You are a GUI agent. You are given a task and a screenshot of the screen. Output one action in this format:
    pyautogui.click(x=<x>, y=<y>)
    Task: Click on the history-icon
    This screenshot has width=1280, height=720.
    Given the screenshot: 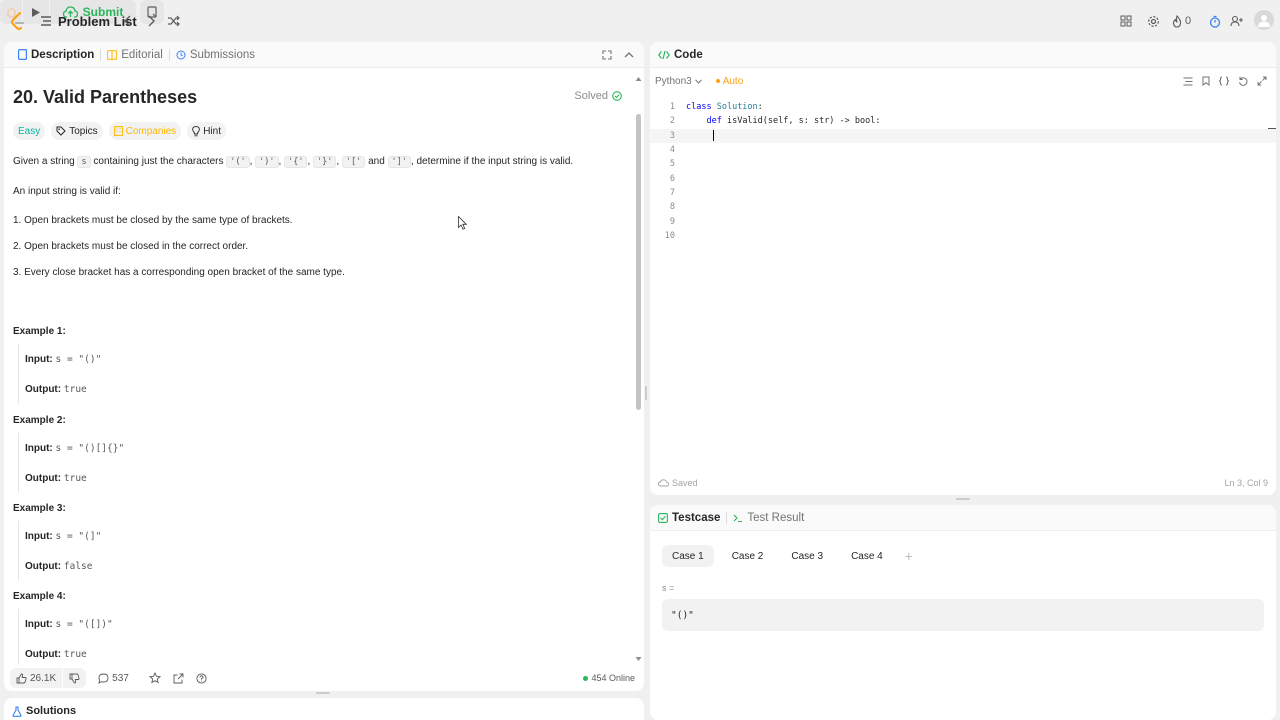 What is the action you would take?
    pyautogui.click(x=181, y=54)
    